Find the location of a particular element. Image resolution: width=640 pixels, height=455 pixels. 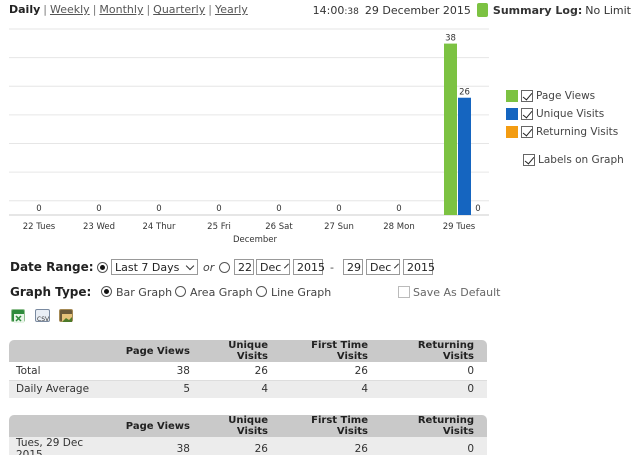

svg-text: CSV is located at coordinates (43, 319).